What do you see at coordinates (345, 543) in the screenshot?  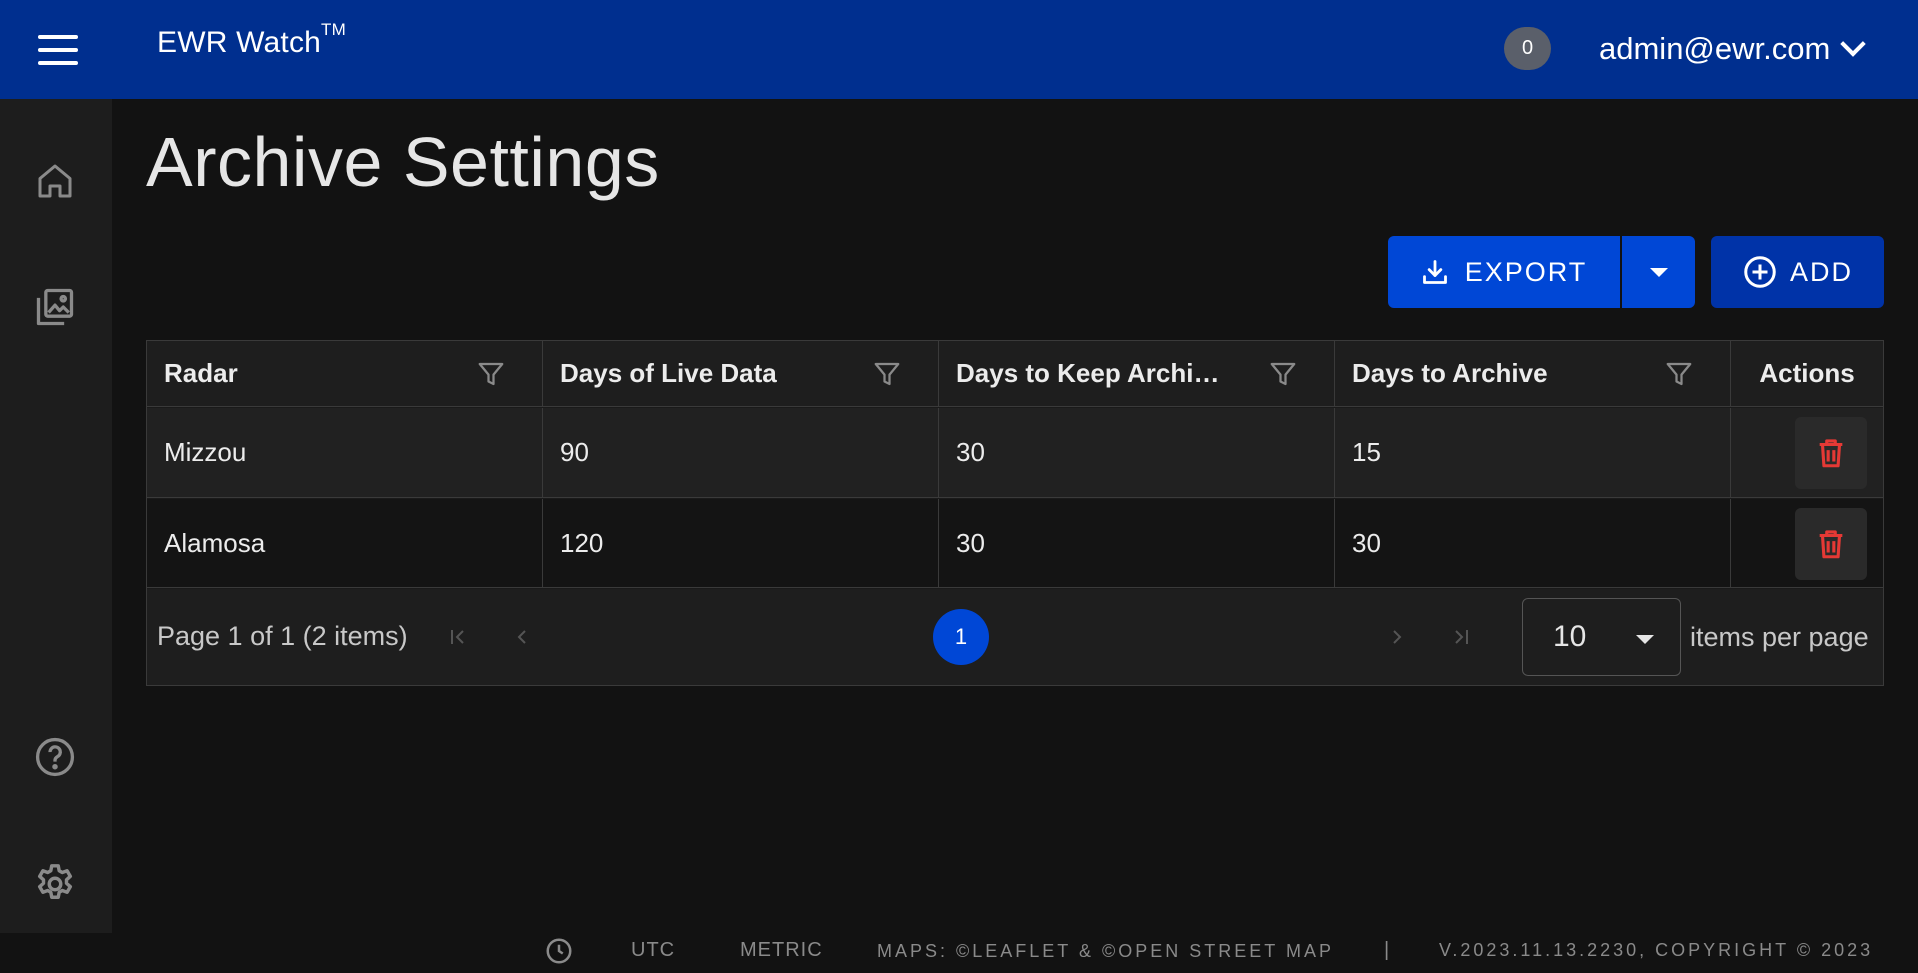 I see `cell-radar: Alamosa` at bounding box center [345, 543].